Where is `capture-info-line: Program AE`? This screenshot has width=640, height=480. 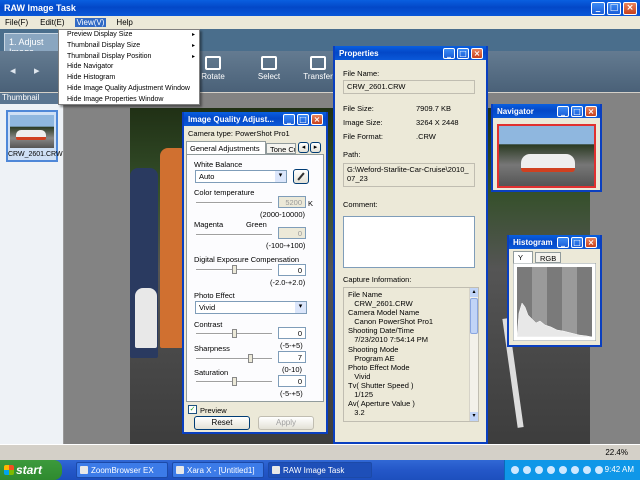 capture-info-line: Program AE is located at coordinates (371, 358).